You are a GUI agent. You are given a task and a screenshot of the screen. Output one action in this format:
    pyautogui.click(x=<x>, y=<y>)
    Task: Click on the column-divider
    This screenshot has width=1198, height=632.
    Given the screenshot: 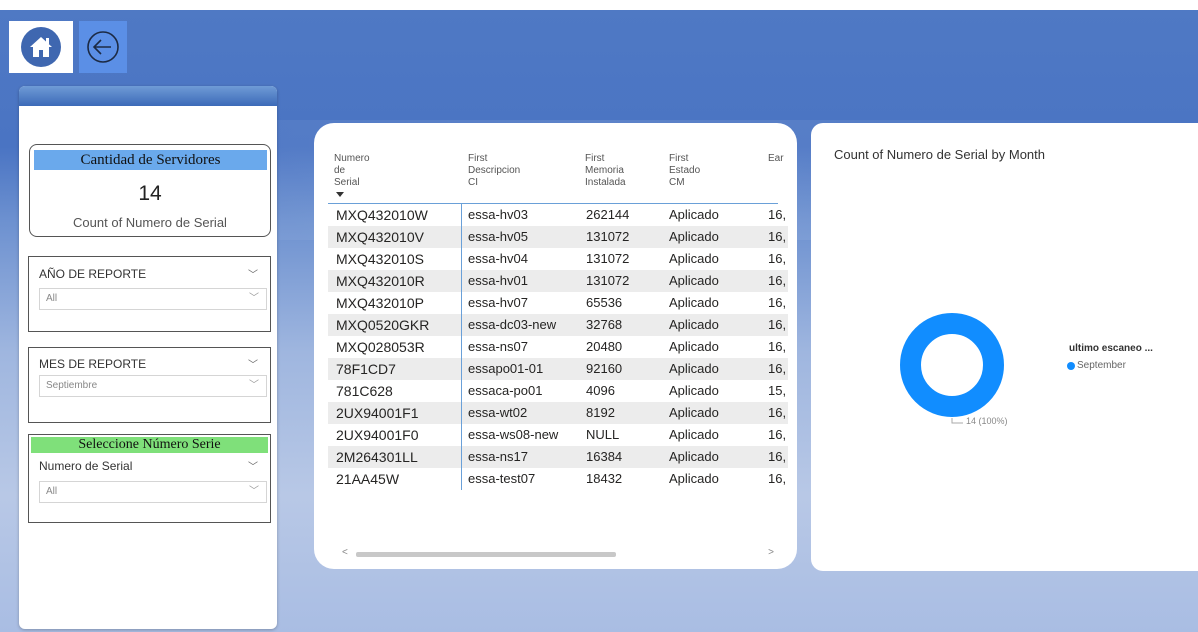 What is the action you would take?
    pyautogui.click(x=461, y=347)
    